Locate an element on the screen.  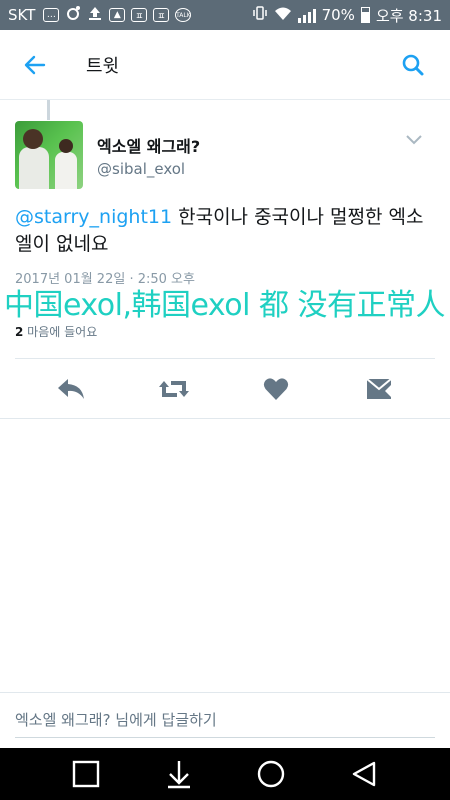
upload-icon is located at coordinates (95, 15).